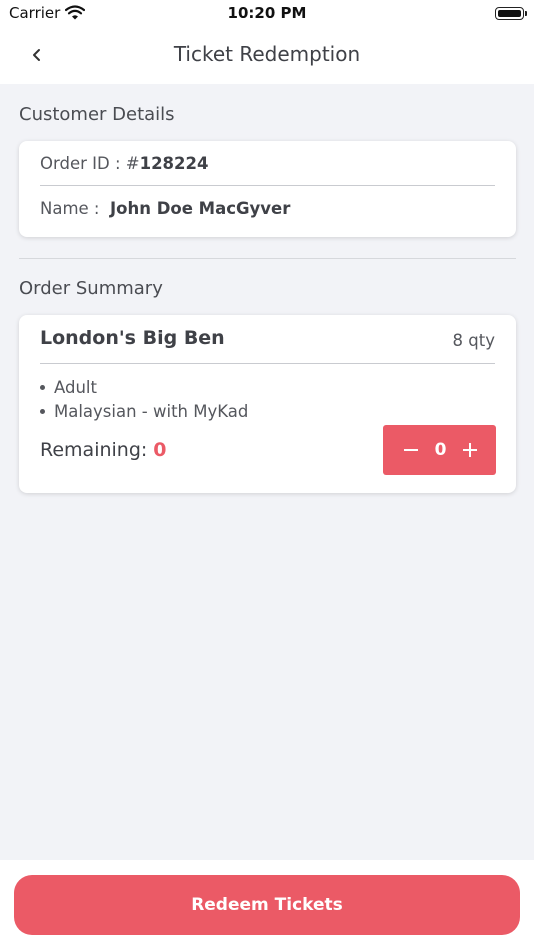 This screenshot has width=534, height=950. I want to click on redeem-tickets-button: Redeem Tickets, so click(267, 905).